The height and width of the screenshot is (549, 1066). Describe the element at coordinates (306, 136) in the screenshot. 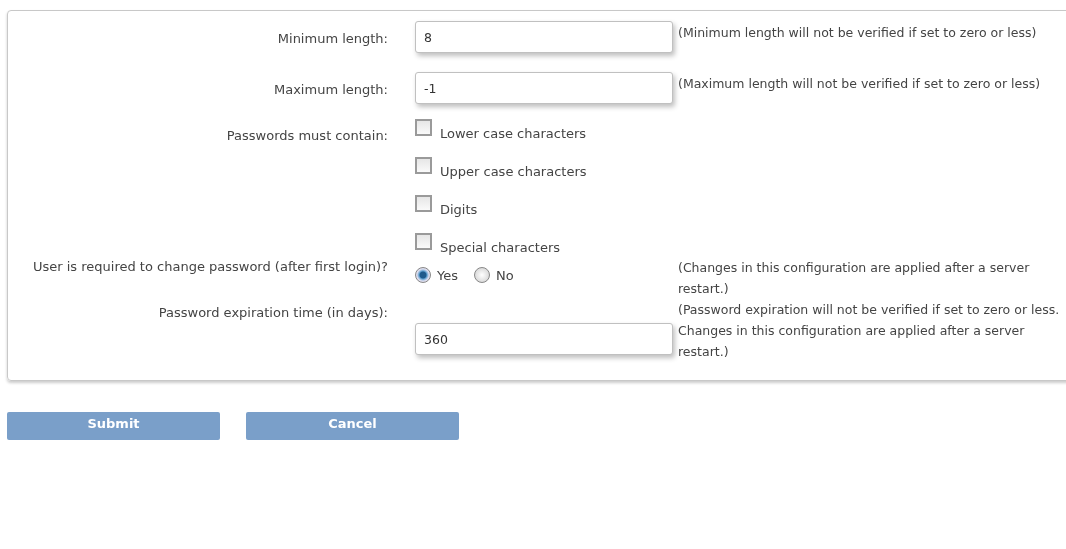

I see `field-label: Passwords must contain:` at that location.